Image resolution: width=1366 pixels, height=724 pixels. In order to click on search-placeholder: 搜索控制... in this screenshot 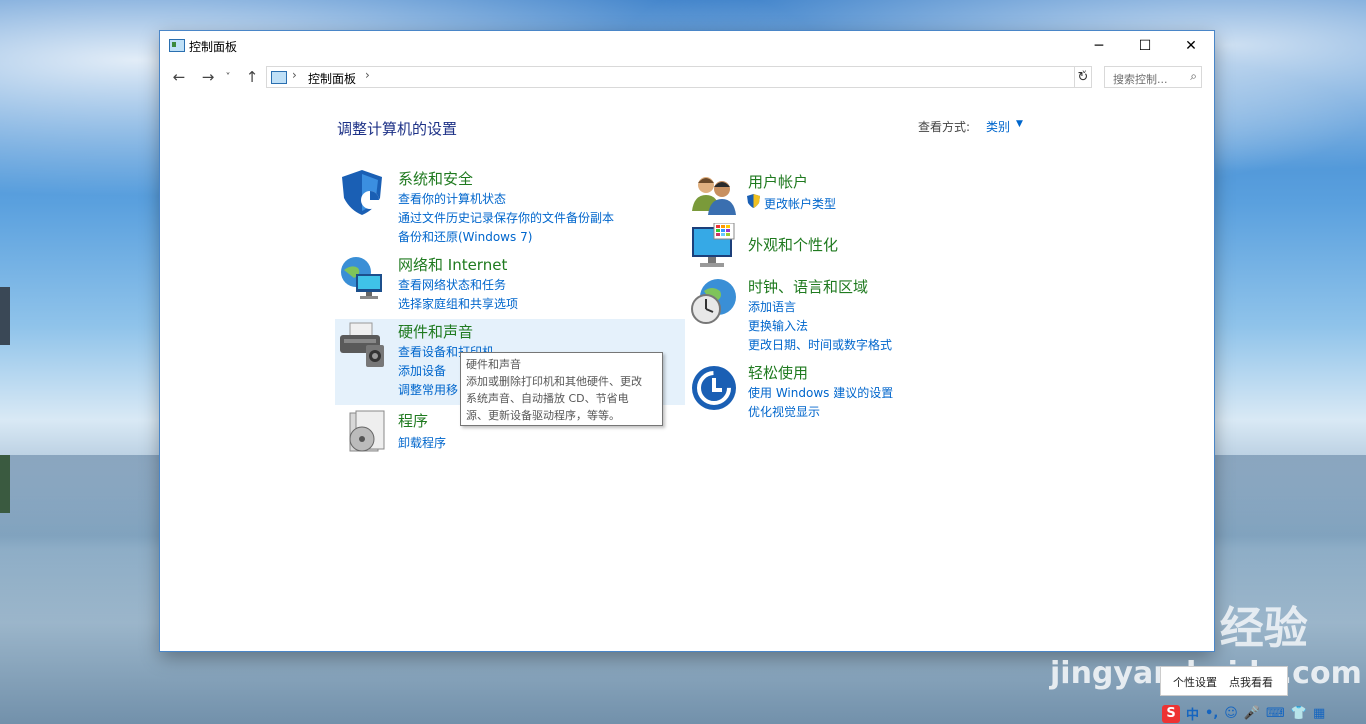, I will do `click(1140, 79)`.